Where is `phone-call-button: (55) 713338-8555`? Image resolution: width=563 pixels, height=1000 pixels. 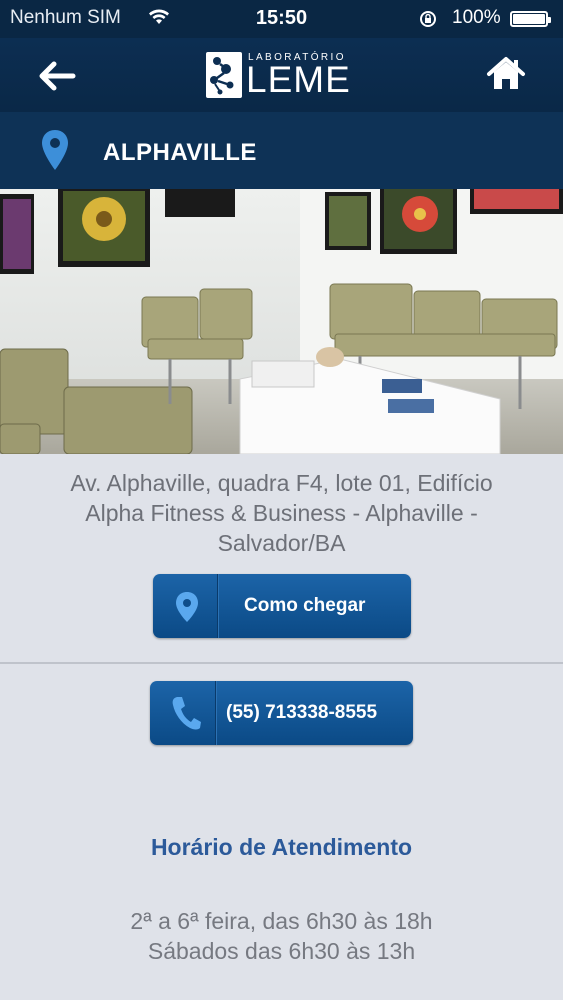
phone-call-button: (55) 713338-8555 is located at coordinates (281, 713).